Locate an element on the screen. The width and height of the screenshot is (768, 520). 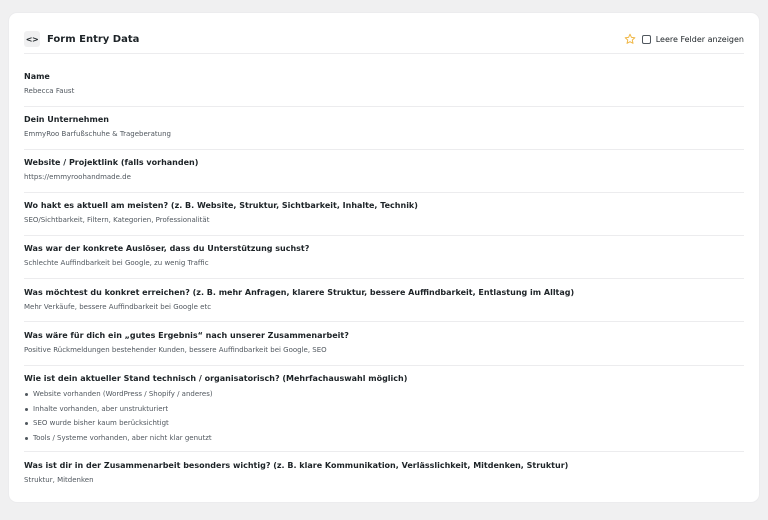
field-label: Name is located at coordinates (37, 76).